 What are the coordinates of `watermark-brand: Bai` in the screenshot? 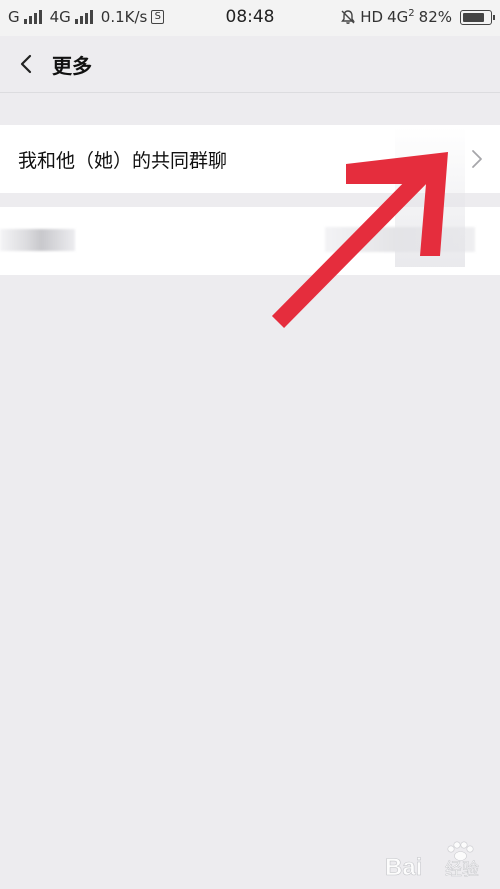 It's located at (403, 867).